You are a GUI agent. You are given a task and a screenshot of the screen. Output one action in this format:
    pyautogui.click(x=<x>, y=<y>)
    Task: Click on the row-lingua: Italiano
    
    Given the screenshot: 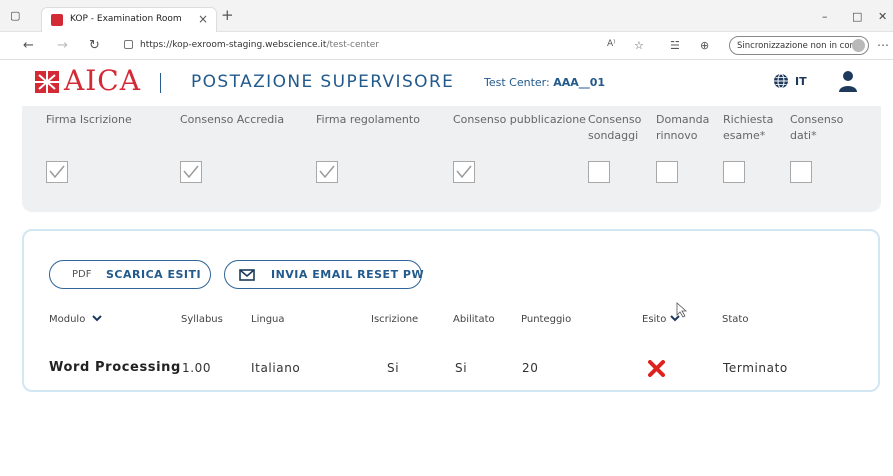 What is the action you would take?
    pyautogui.click(x=276, y=368)
    